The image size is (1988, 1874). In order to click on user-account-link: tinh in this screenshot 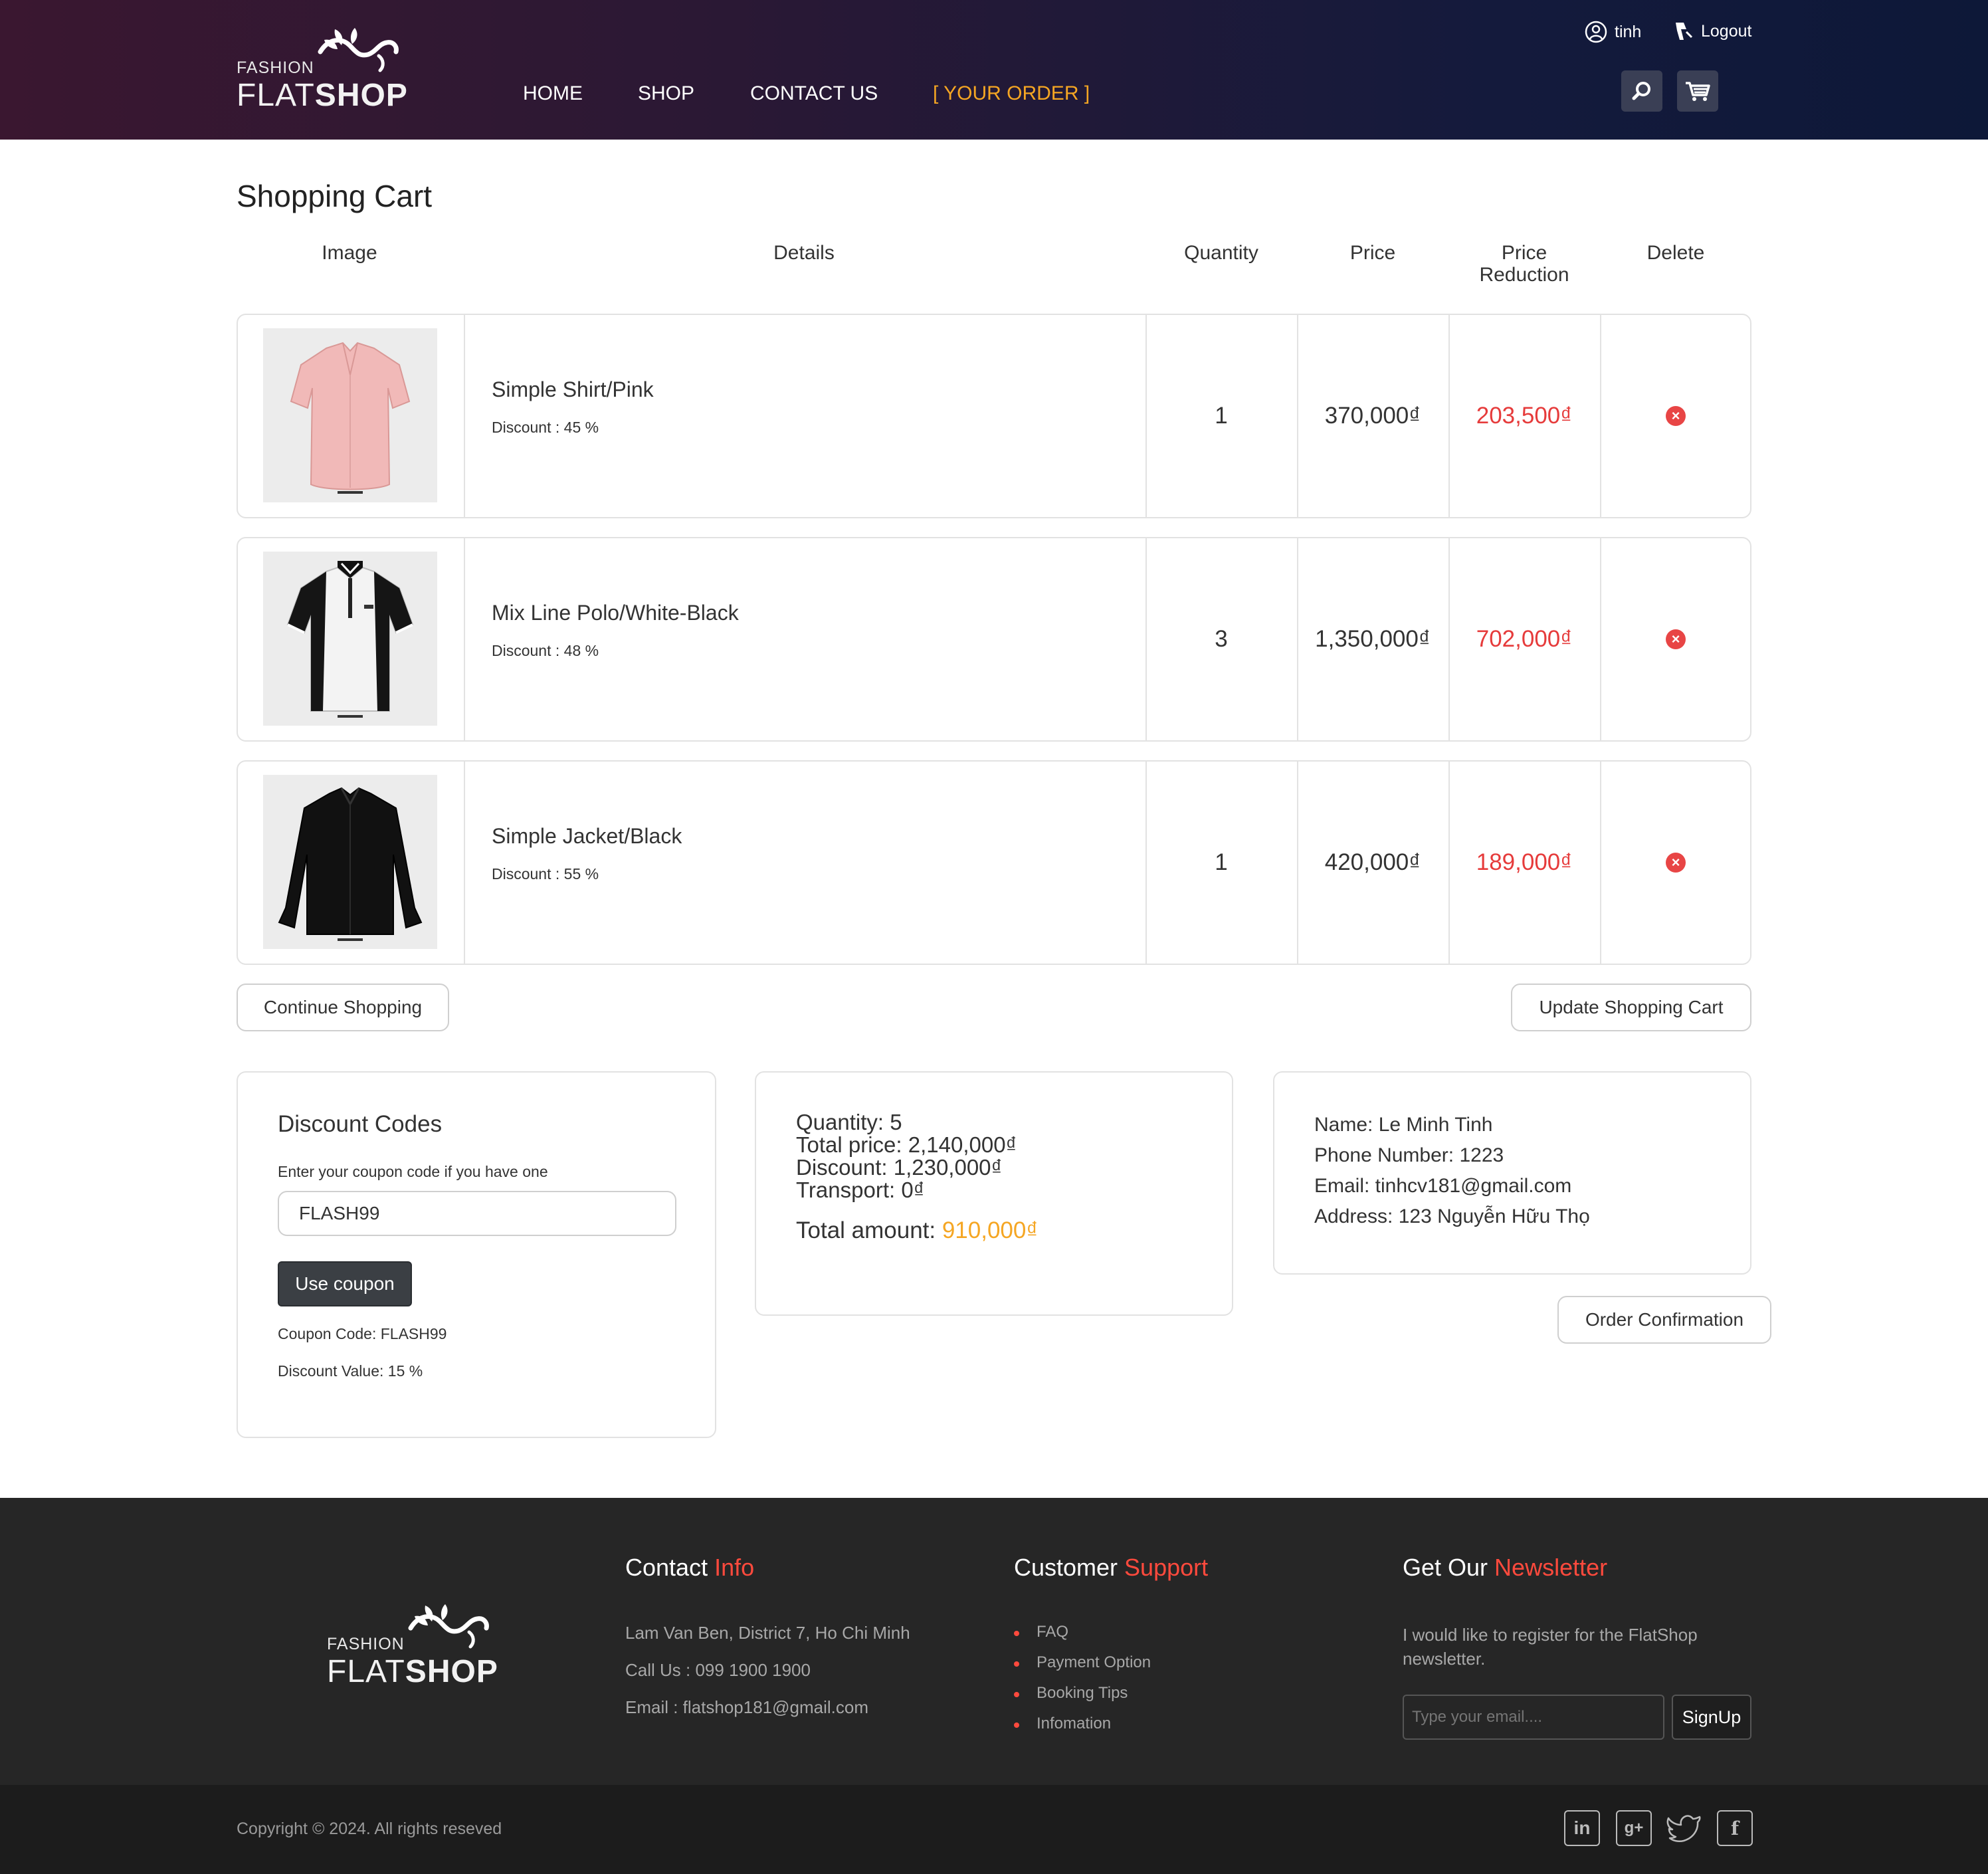, I will do `click(1613, 32)`.